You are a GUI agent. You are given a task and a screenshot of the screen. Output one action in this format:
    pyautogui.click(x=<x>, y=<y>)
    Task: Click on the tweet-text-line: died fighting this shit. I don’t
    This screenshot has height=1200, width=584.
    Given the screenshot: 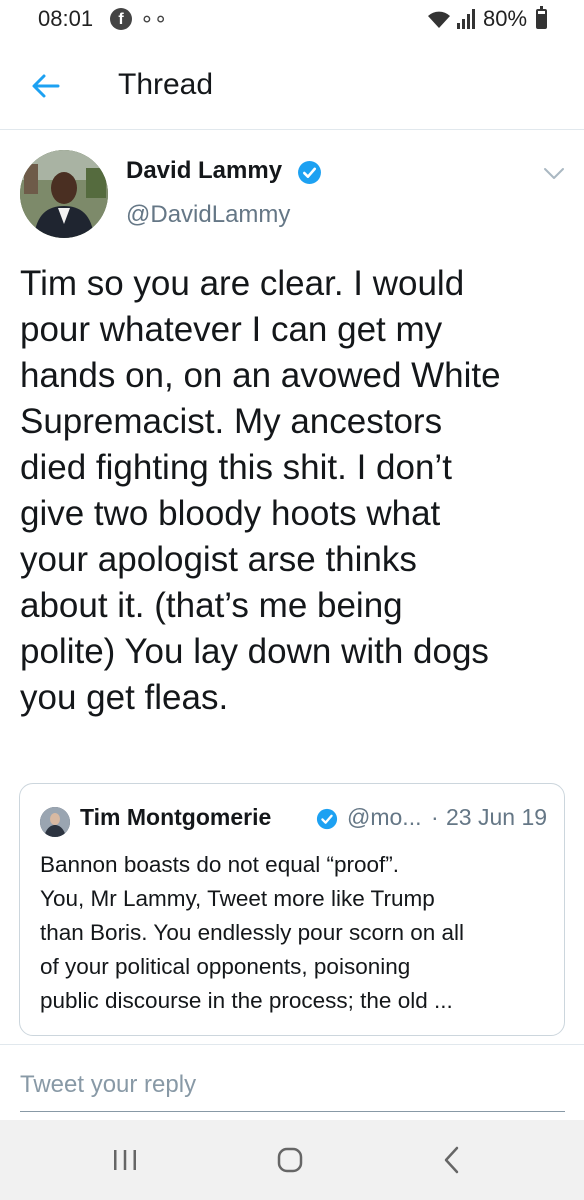 What is the action you would take?
    pyautogui.click(x=236, y=467)
    